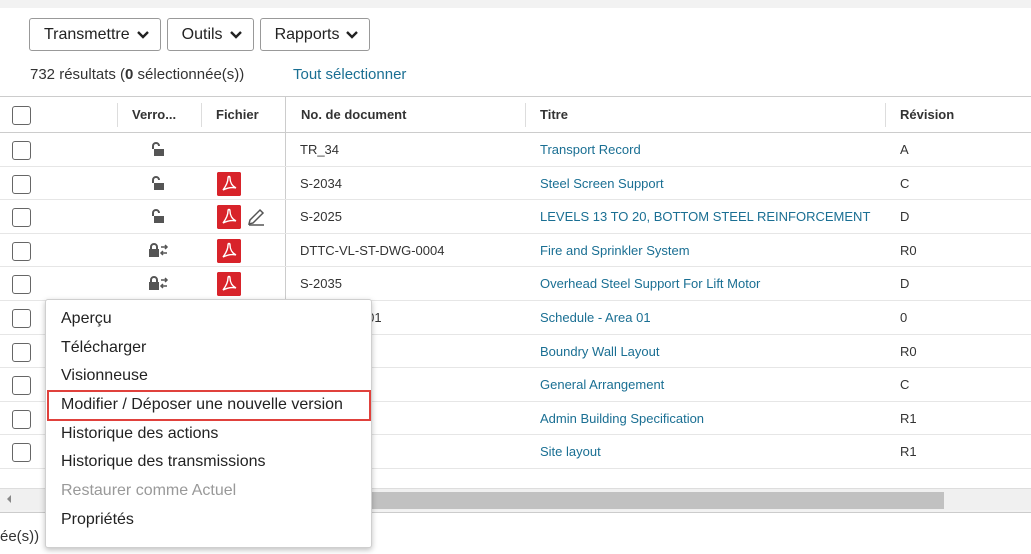  I want to click on results-count: 732 résultats (0 sélectionnée(s)), so click(137, 74).